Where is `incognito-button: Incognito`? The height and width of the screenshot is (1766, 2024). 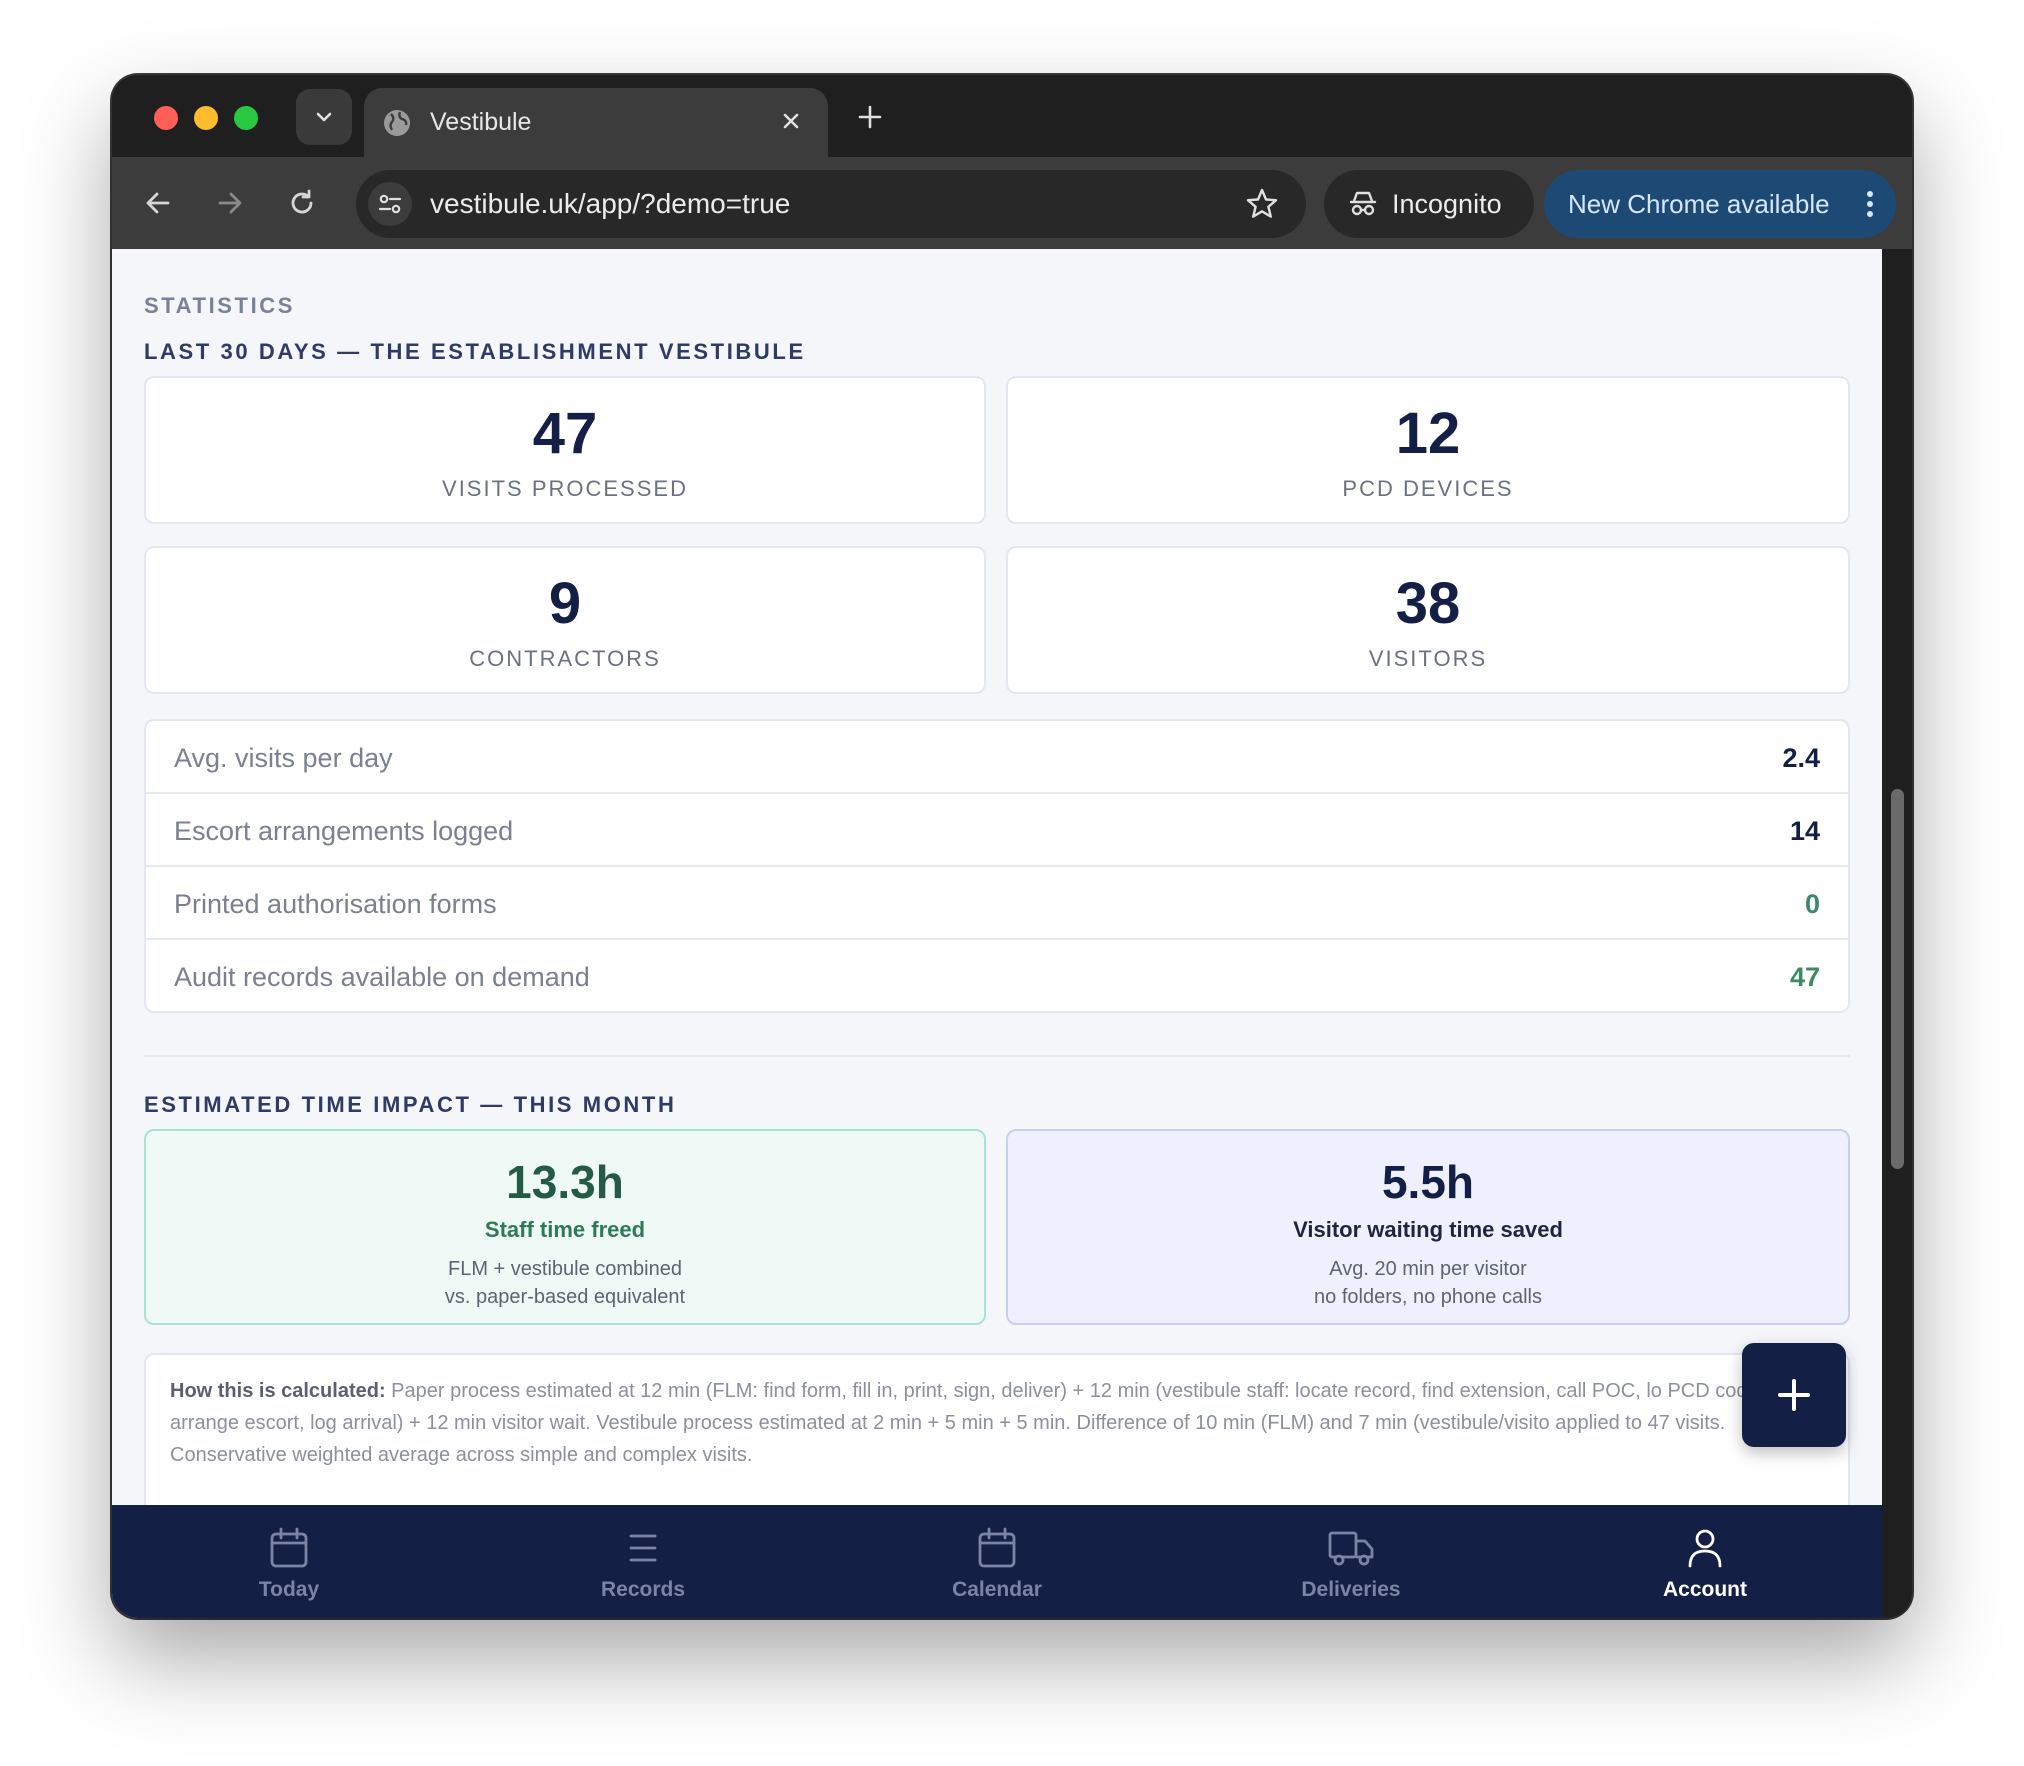 incognito-button: Incognito is located at coordinates (1429, 204).